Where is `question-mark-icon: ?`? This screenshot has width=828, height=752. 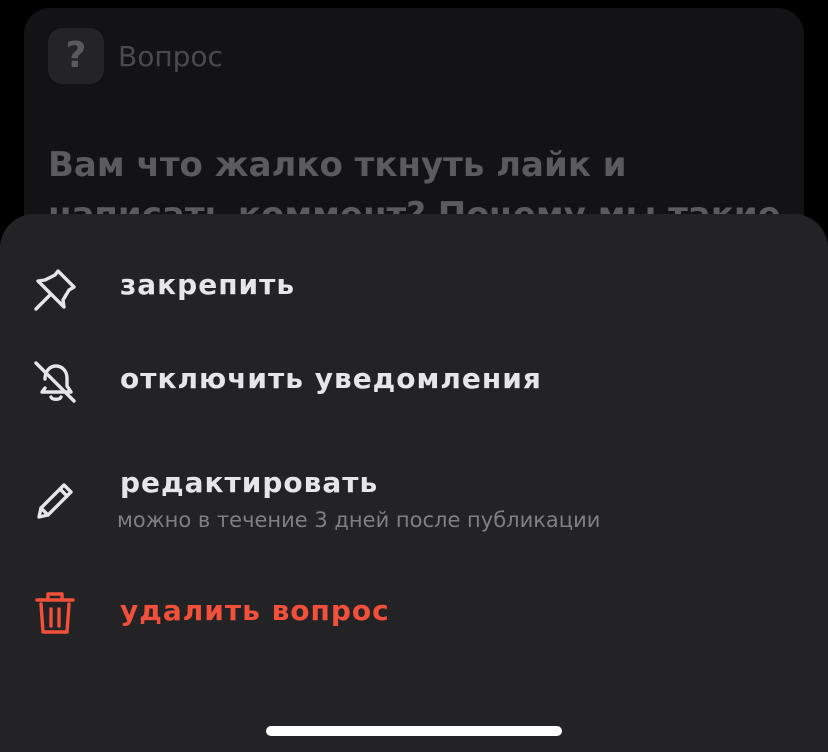 question-mark-icon: ? is located at coordinates (76, 56).